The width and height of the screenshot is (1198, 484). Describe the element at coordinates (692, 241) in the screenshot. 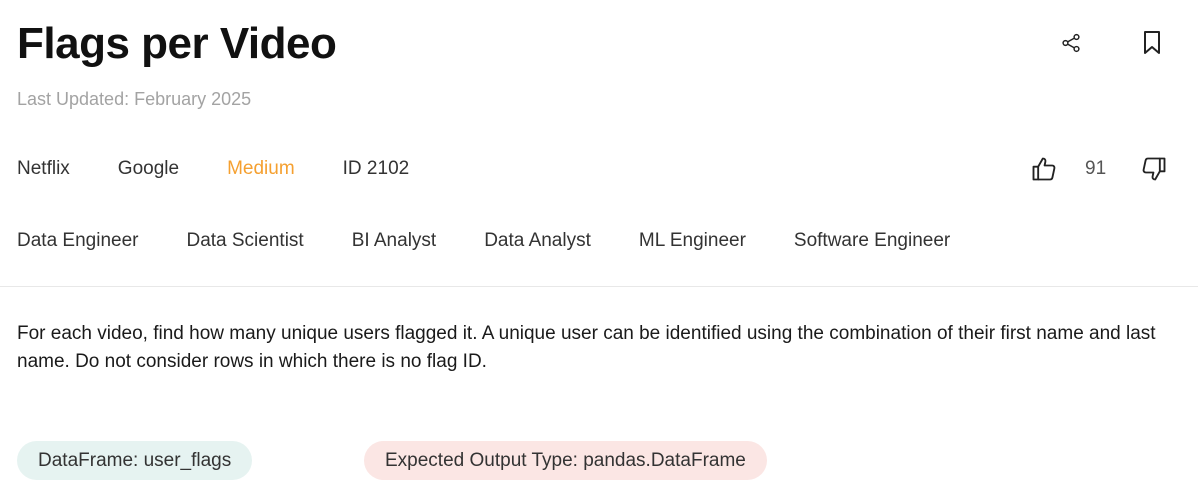

I see `role-tag-ml-engineer: ML Engineer` at that location.